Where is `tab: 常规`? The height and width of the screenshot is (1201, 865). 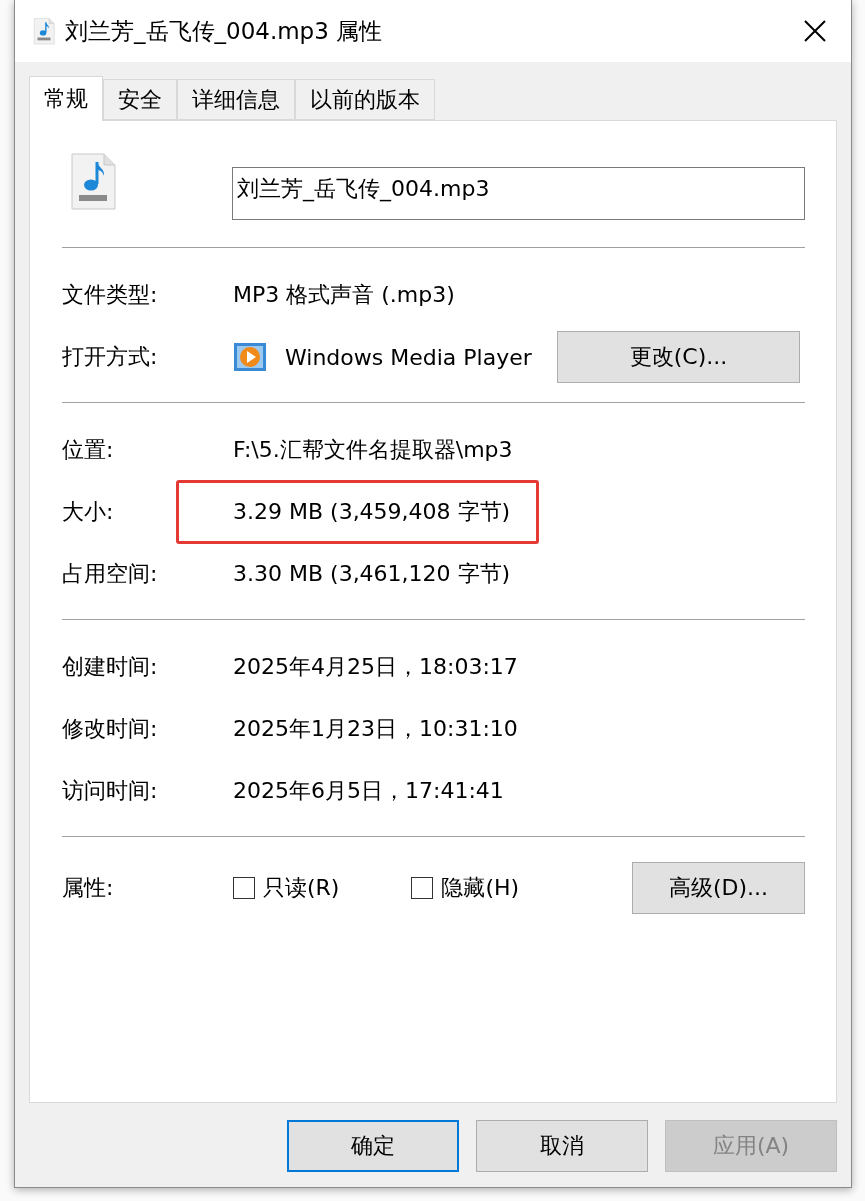
tab: 常规 is located at coordinates (66, 98).